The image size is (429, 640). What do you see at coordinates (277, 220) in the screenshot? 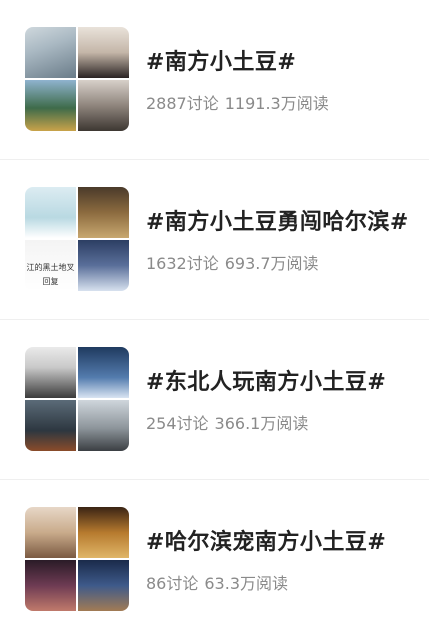
I see `topic-title: #南方小土豆勇闯哈尔滨#` at bounding box center [277, 220].